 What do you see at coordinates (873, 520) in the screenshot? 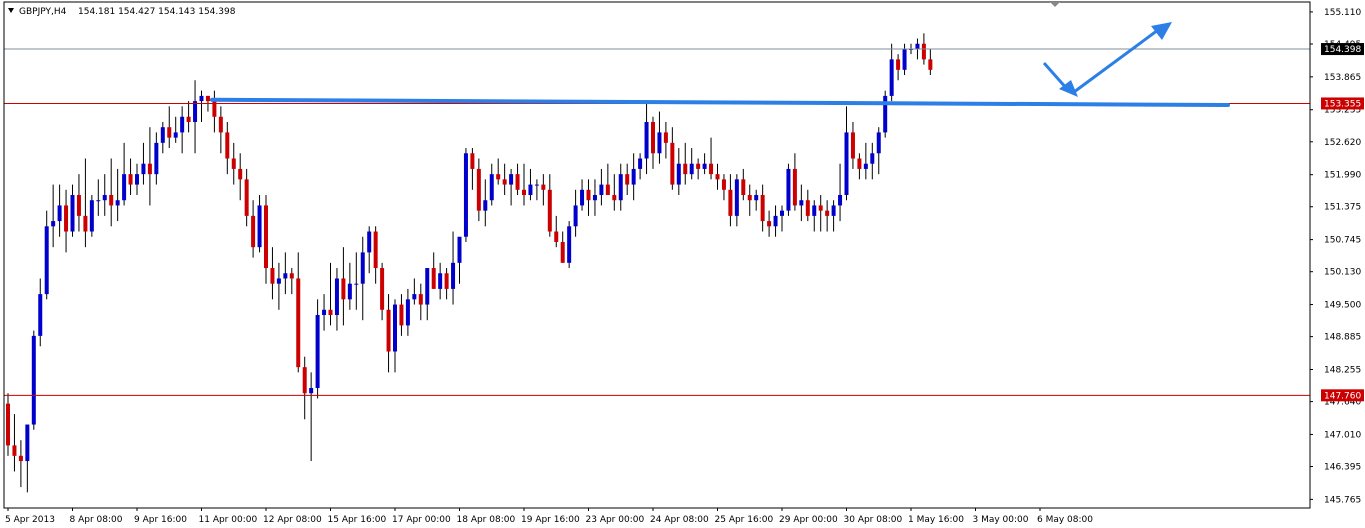
I see `x-tick-label: 30 Apr 08:00` at bounding box center [873, 520].